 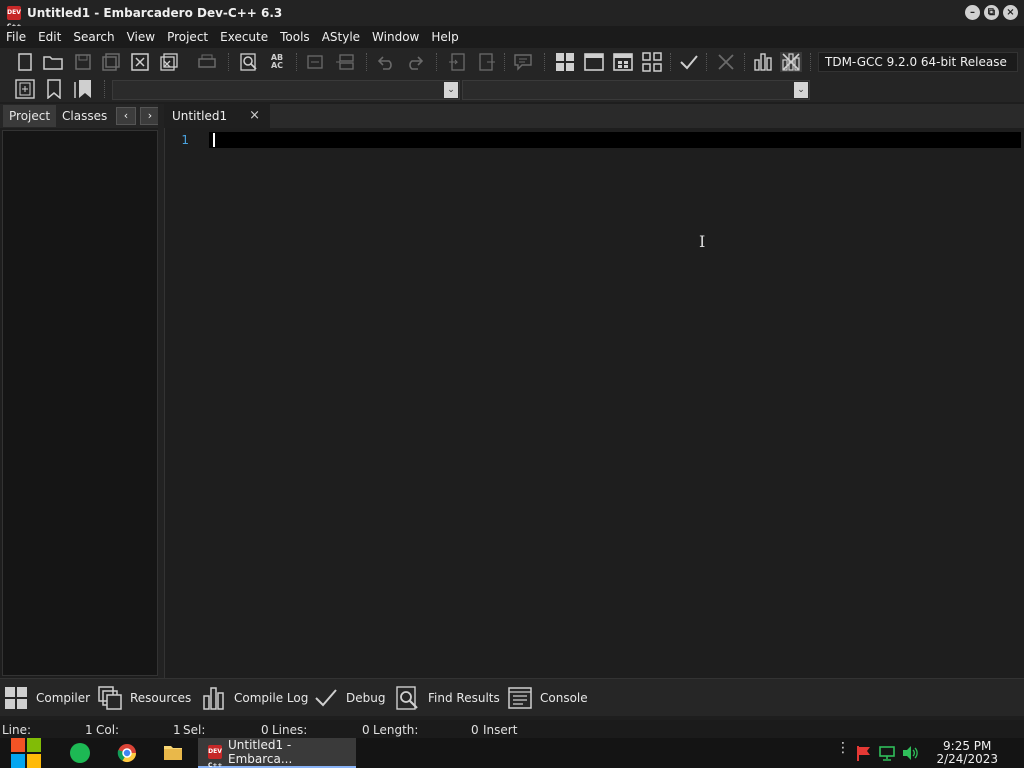 I want to click on line-number: 1, so click(x=185, y=140).